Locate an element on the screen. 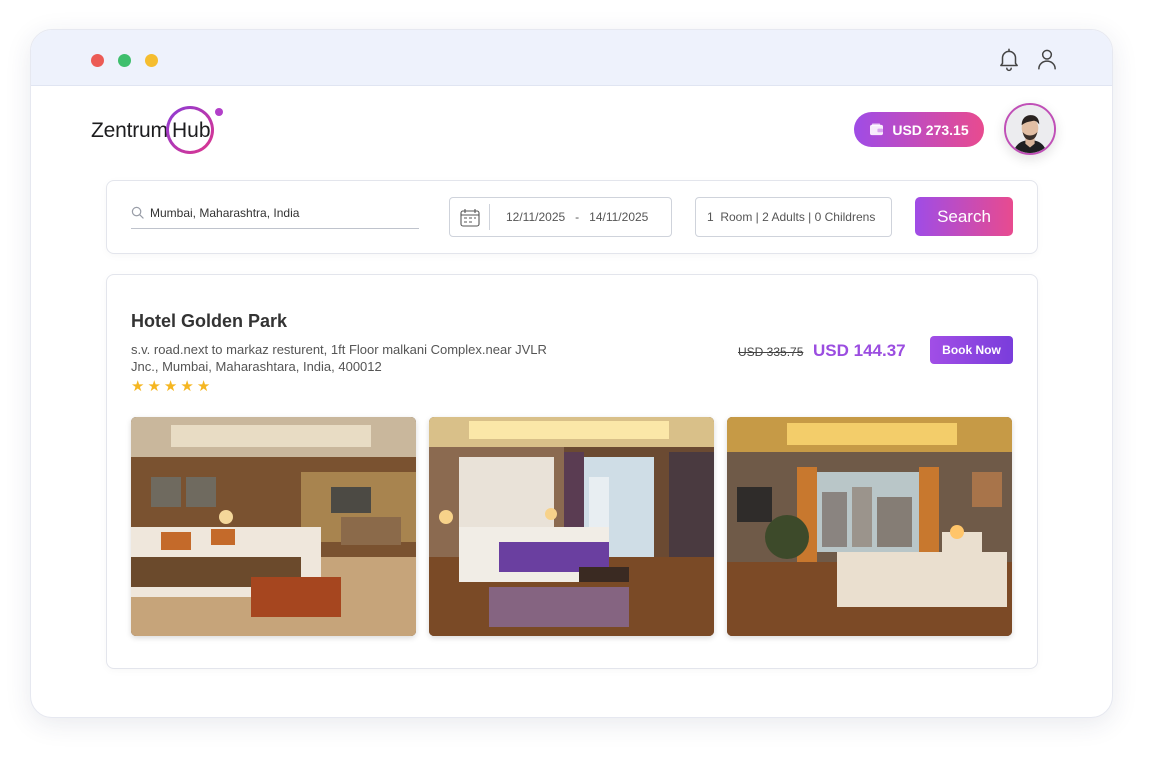 The image size is (1156, 761). hotel-name: Hotel Golden Park is located at coordinates (209, 321).